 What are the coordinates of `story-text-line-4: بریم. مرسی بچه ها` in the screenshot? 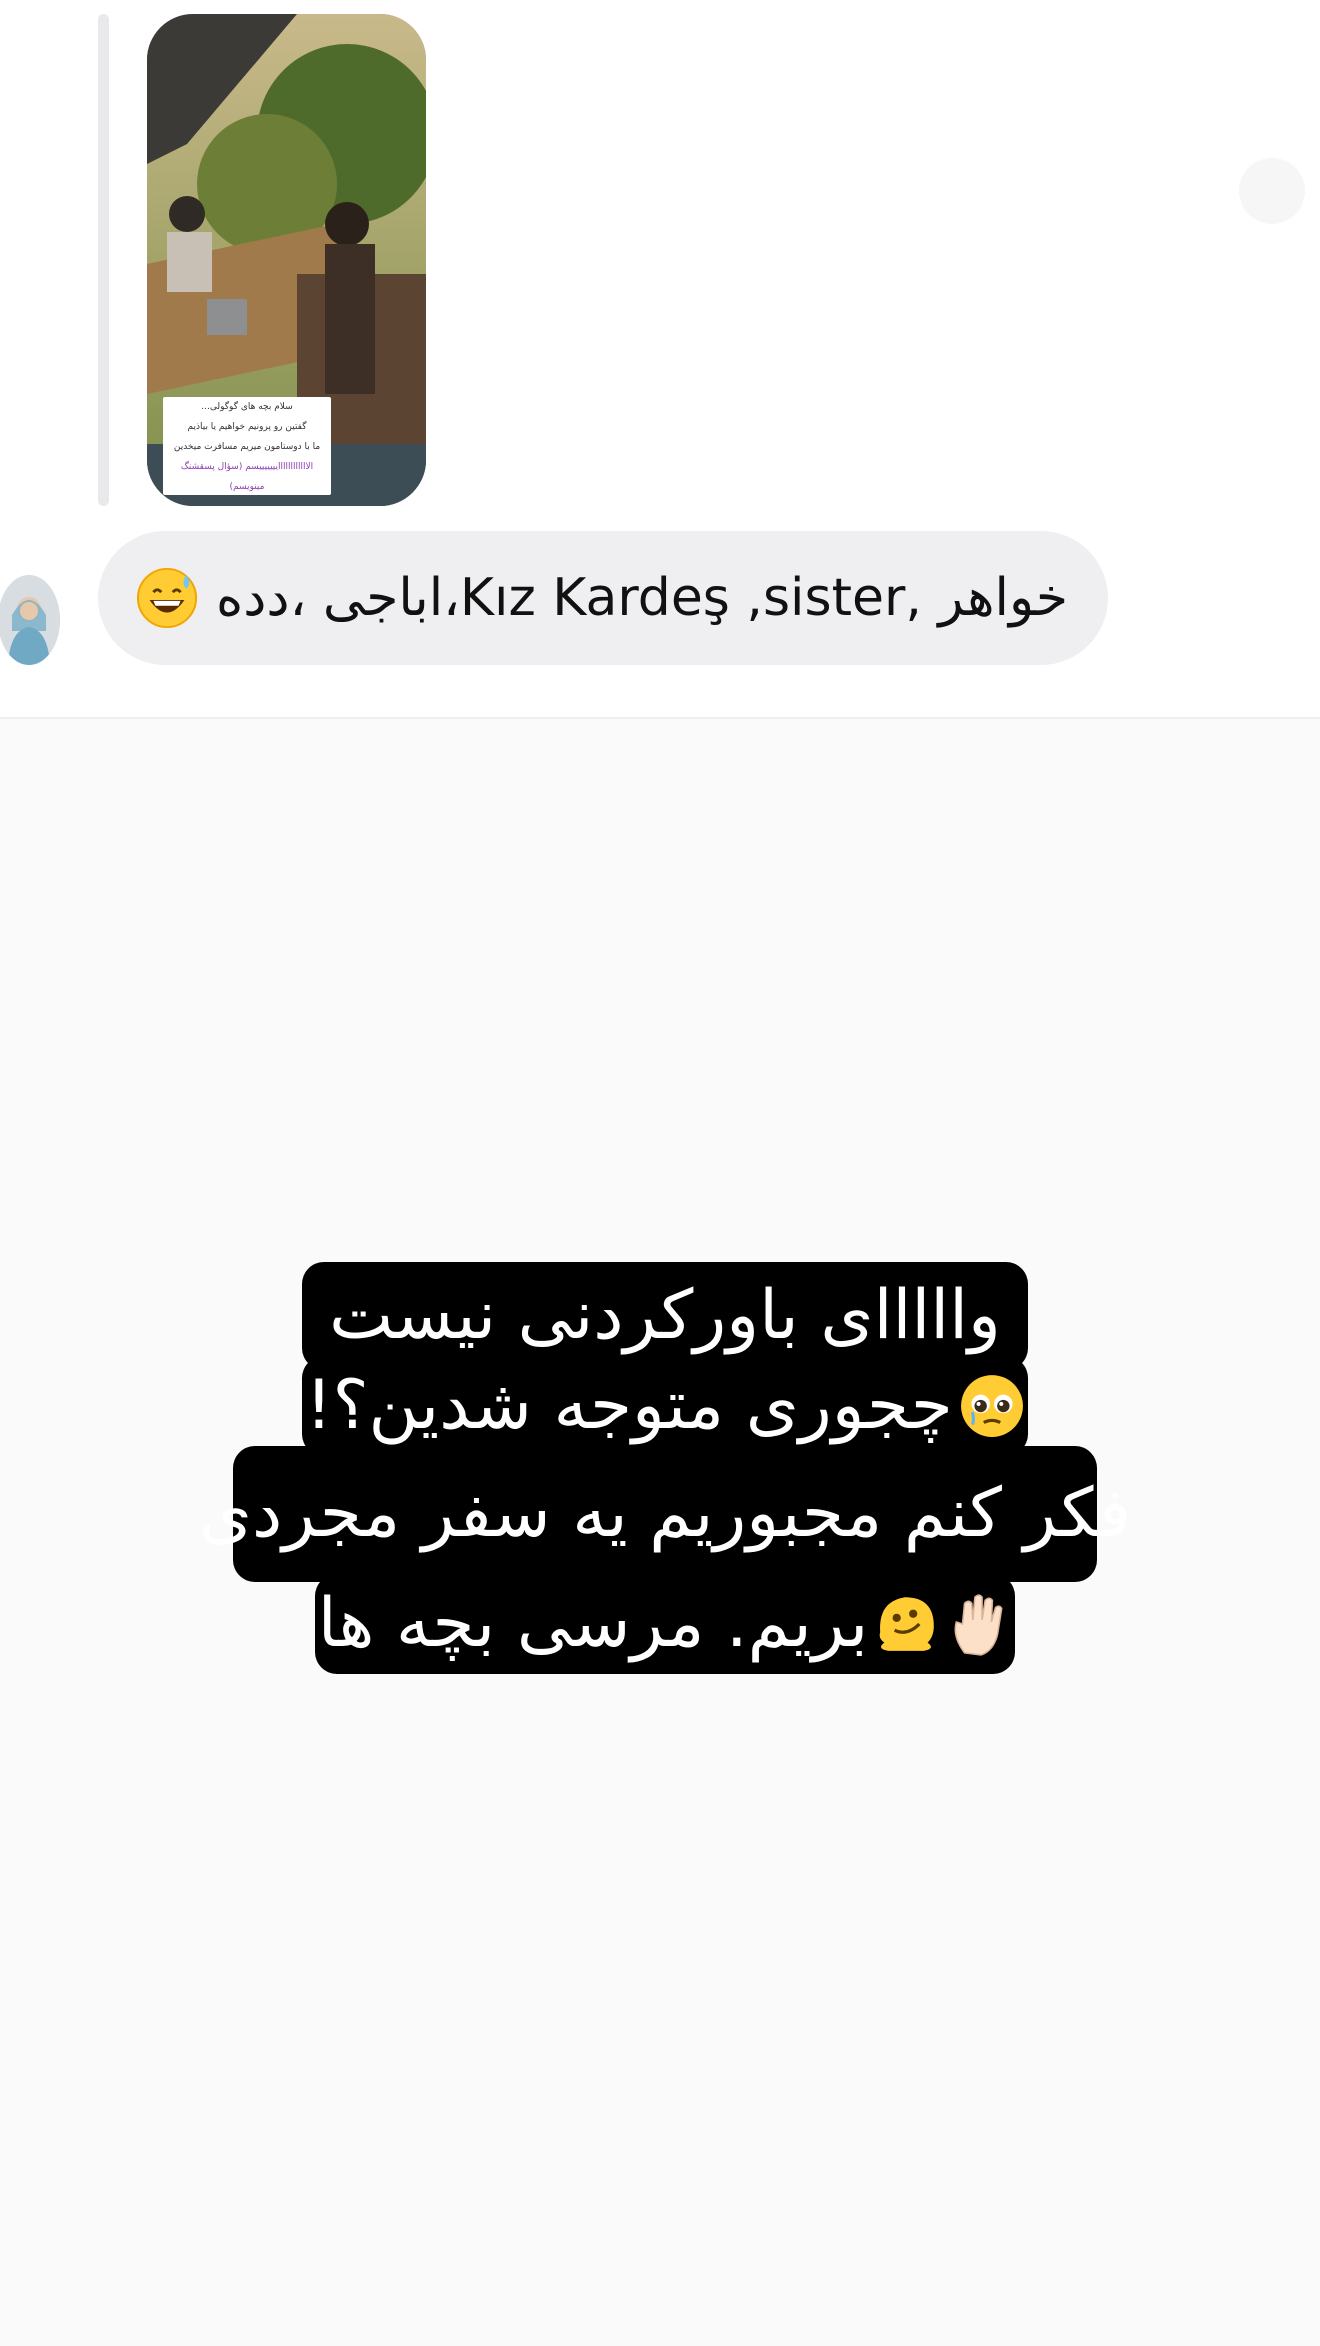 It's located at (593, 1623).